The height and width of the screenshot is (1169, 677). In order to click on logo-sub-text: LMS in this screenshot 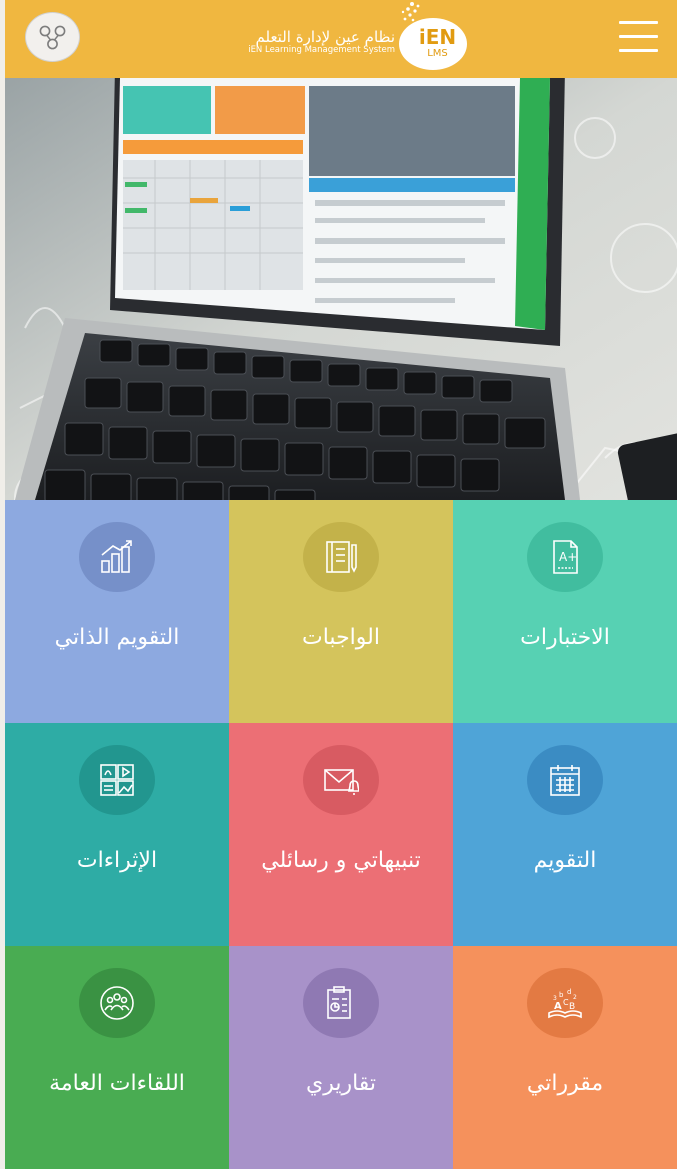, I will do `click(437, 53)`.